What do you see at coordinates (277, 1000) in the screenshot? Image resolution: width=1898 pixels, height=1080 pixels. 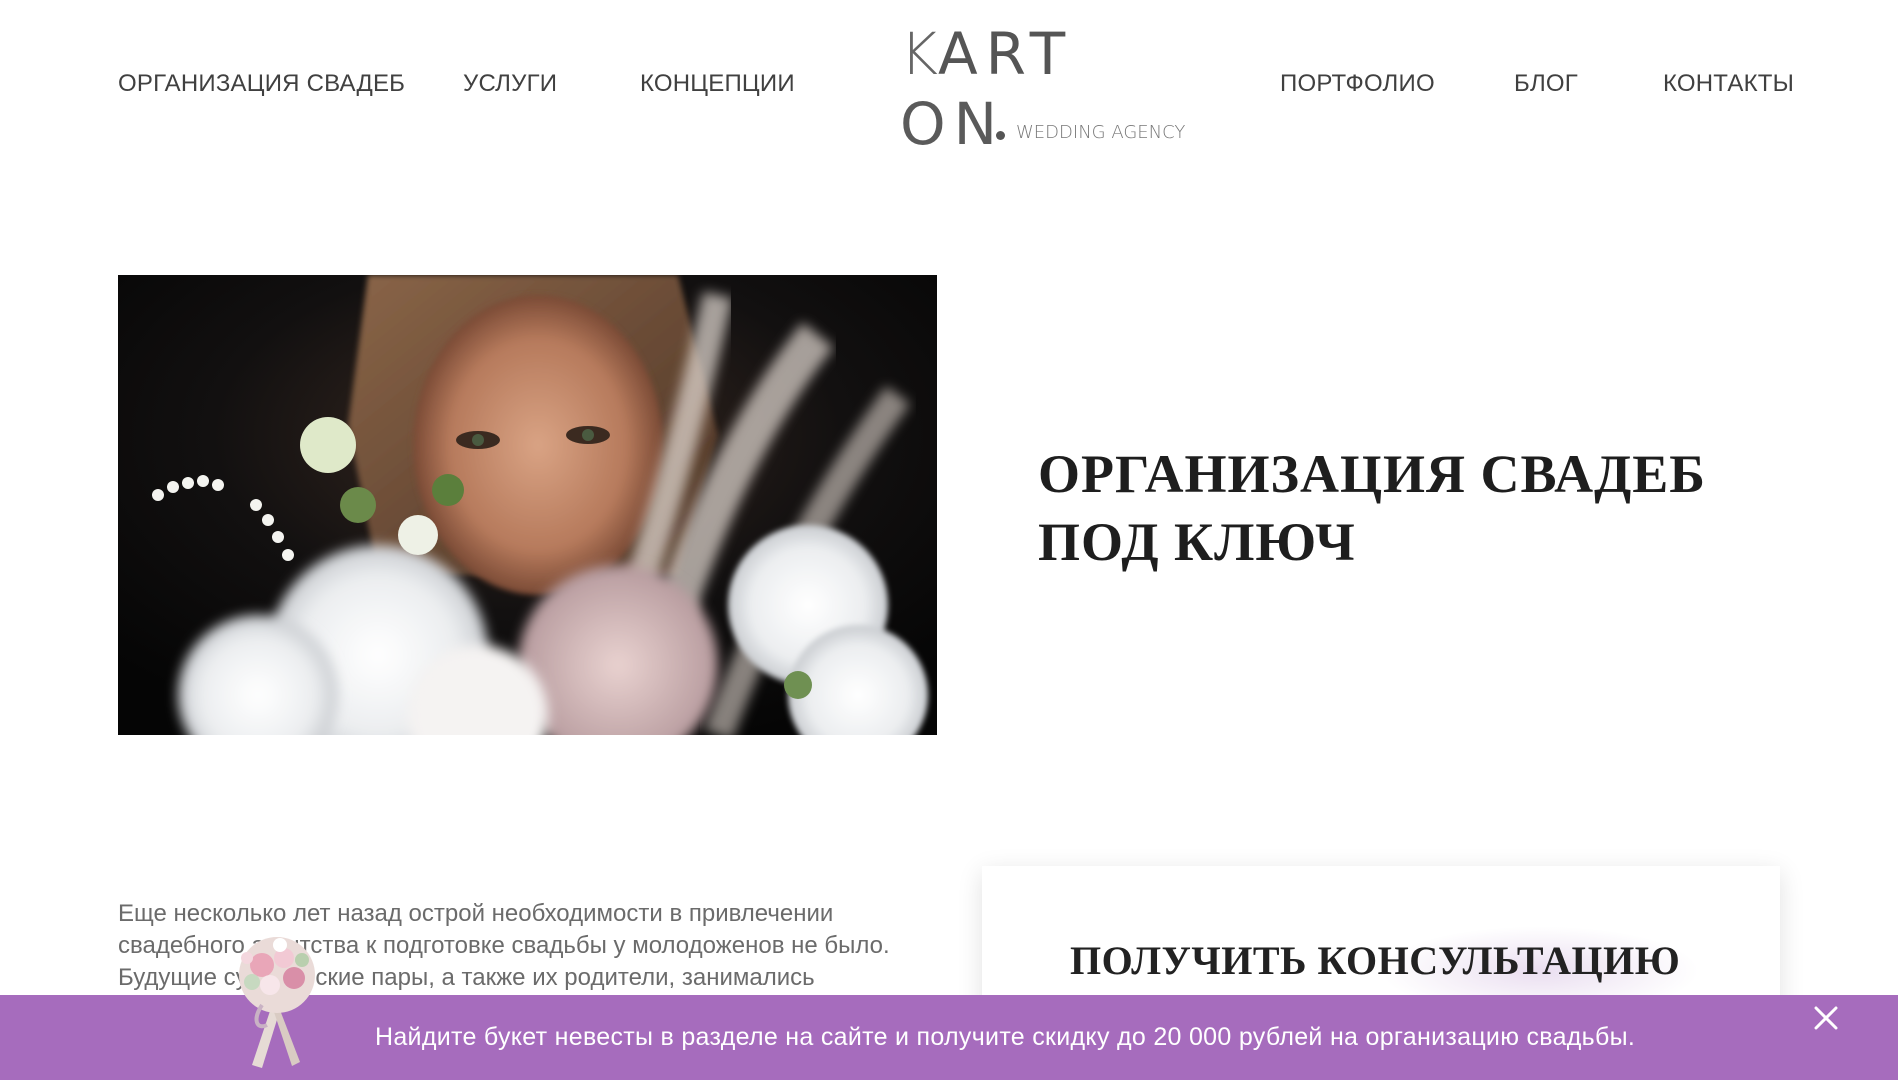 I see `bouquet-image` at bounding box center [277, 1000].